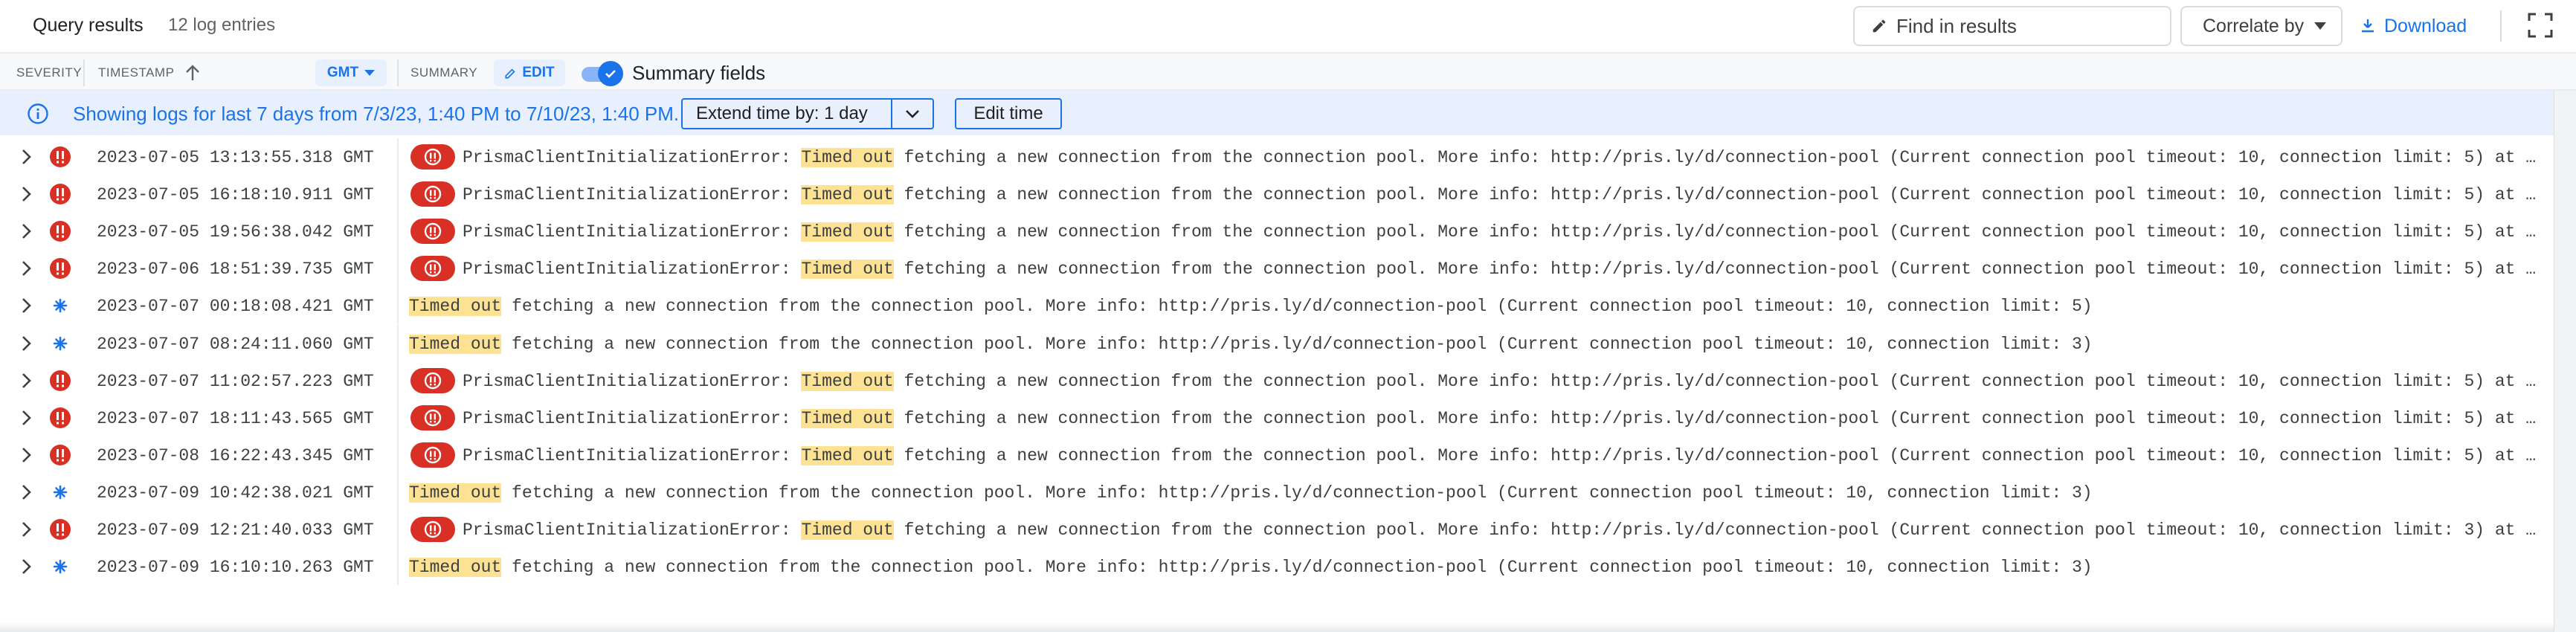  What do you see at coordinates (235, 568) in the screenshot?
I see `log-timestamp: 2023-07-09 16:10:10.263 GMT` at bounding box center [235, 568].